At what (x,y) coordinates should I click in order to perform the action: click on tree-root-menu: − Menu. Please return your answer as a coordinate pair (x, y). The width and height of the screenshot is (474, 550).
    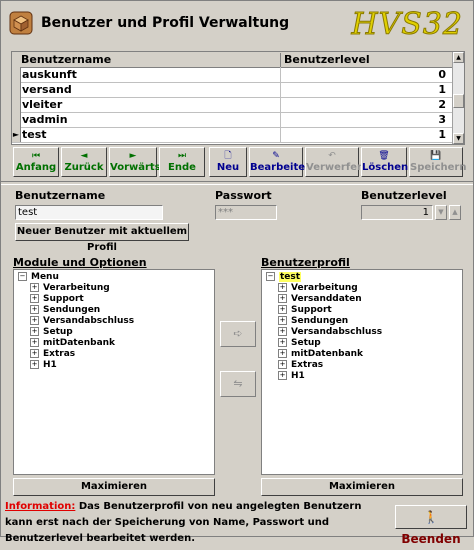
    Looking at the image, I should click on (38, 277).